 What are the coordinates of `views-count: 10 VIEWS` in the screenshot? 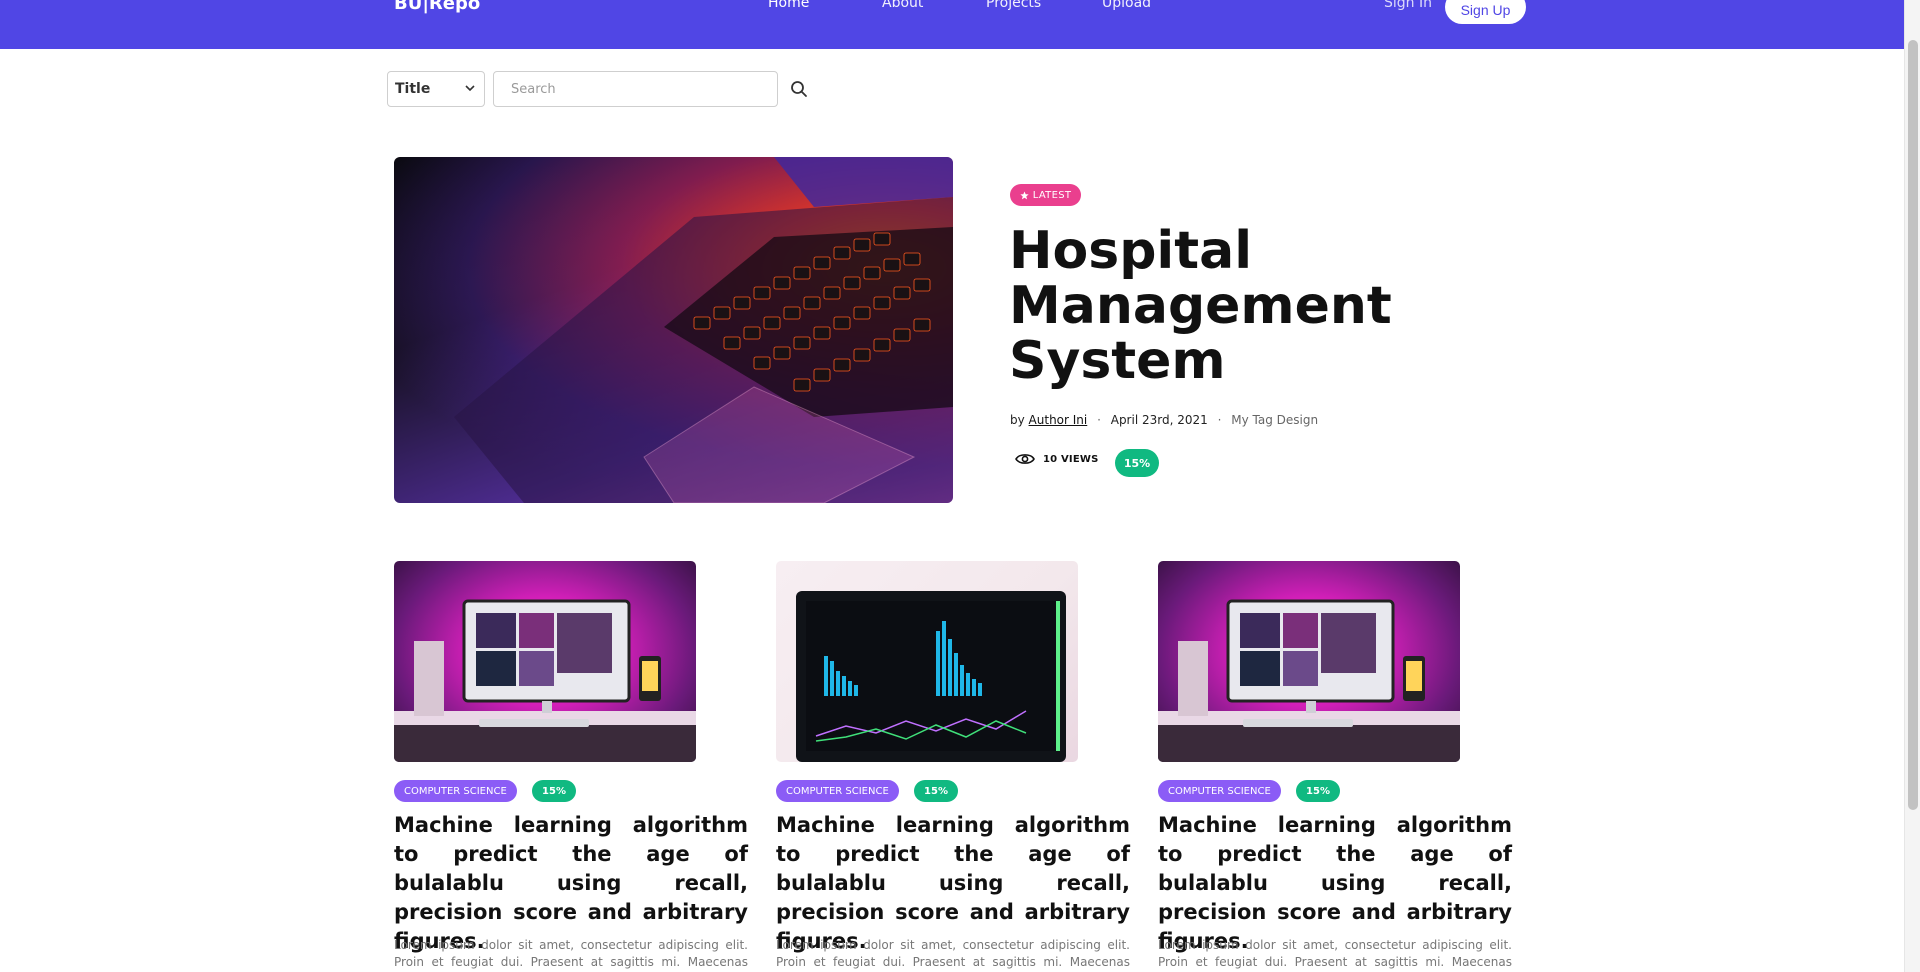 It's located at (1057, 459).